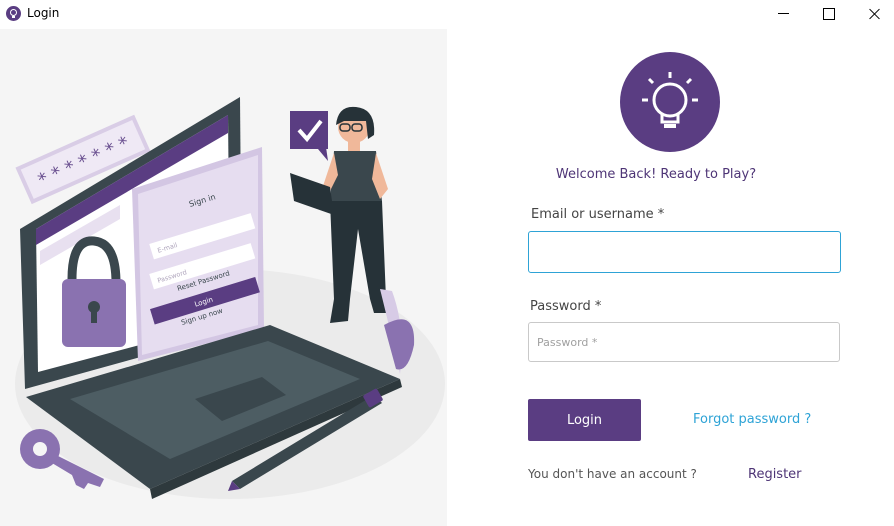 Image resolution: width=894 pixels, height=526 pixels. What do you see at coordinates (584, 420) in the screenshot?
I see `login-button: Login` at bounding box center [584, 420].